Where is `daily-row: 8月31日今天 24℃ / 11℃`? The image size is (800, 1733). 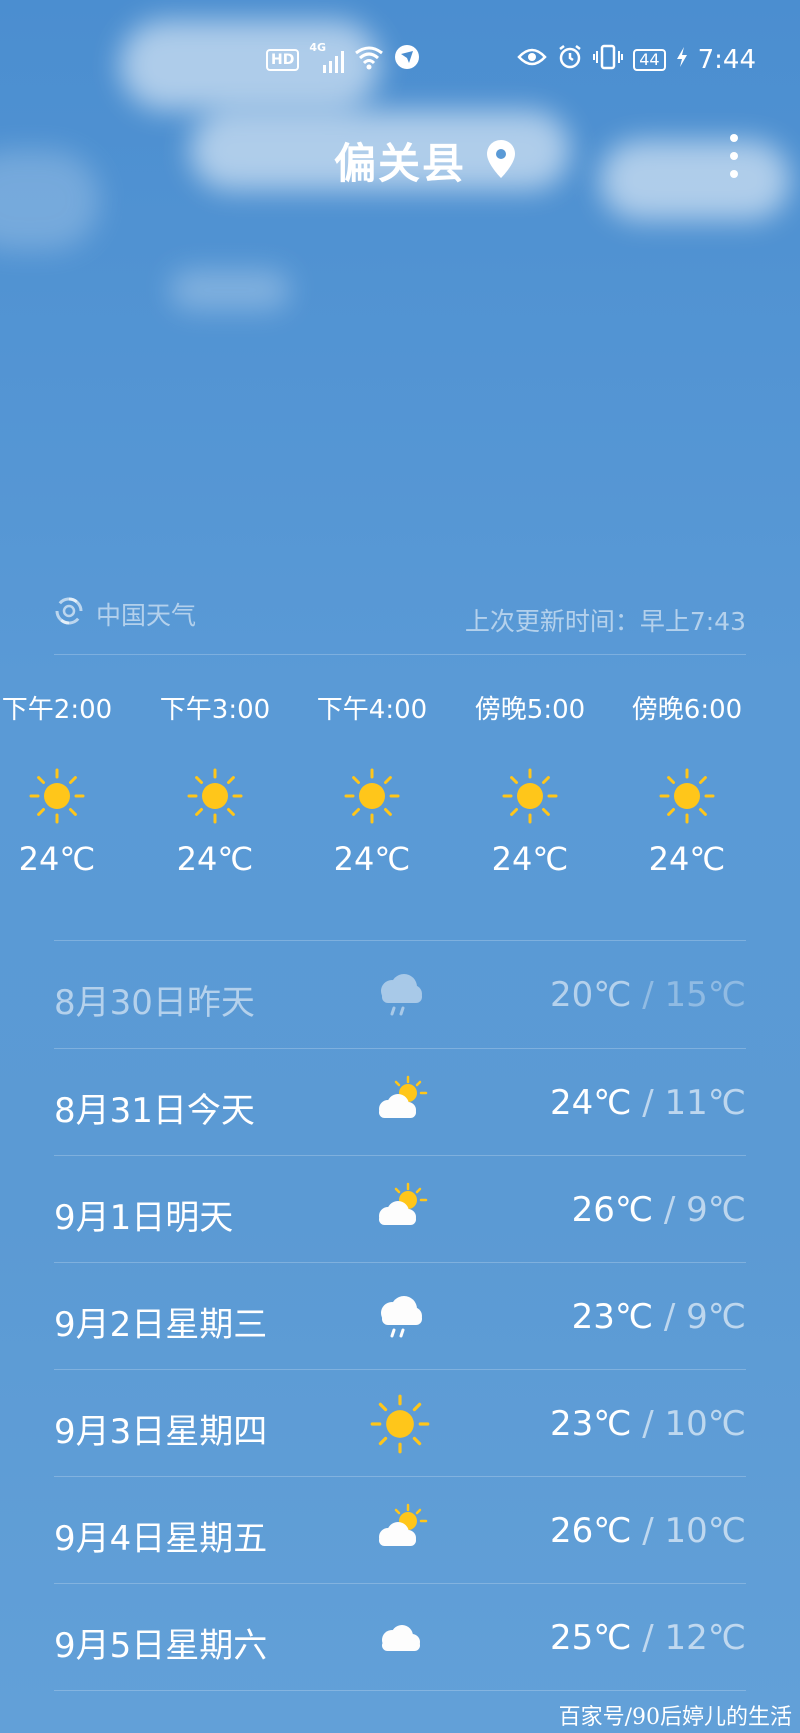
daily-row: 8月31日今天 24℃ / 11℃ is located at coordinates (400, 1102).